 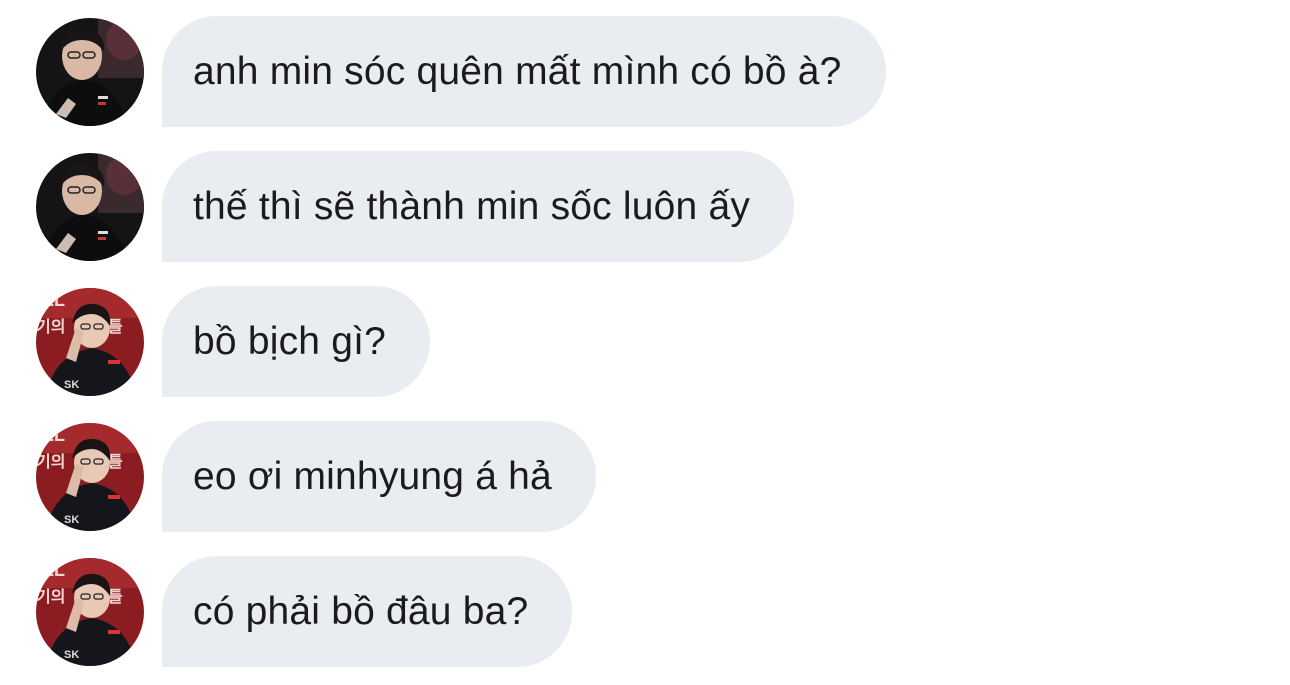 What do you see at coordinates (372, 476) in the screenshot?
I see `message-text: eo ơi minhyung á hả` at bounding box center [372, 476].